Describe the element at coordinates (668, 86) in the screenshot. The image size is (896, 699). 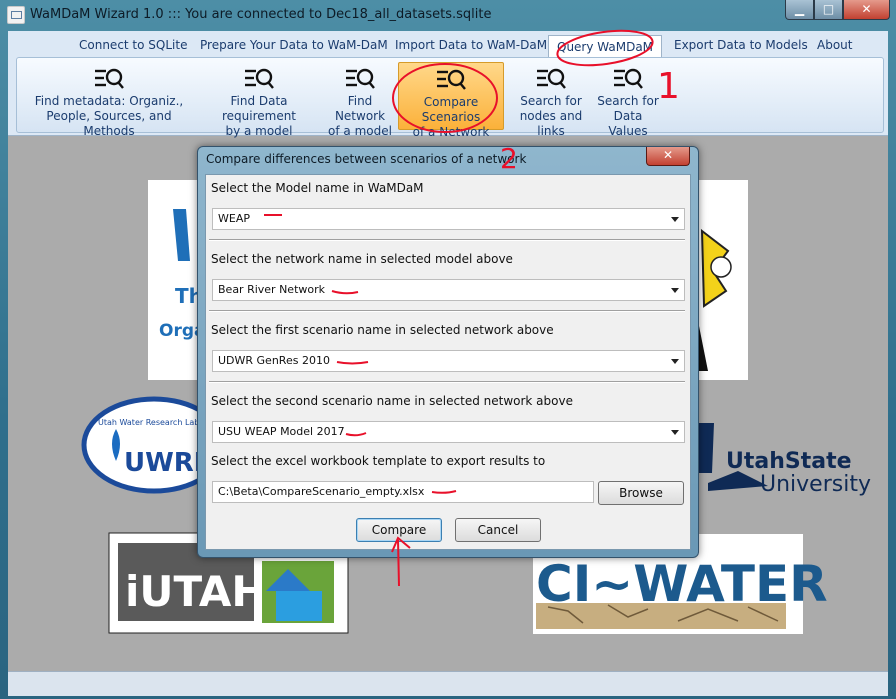
I see `annotation-label: 1` at that location.